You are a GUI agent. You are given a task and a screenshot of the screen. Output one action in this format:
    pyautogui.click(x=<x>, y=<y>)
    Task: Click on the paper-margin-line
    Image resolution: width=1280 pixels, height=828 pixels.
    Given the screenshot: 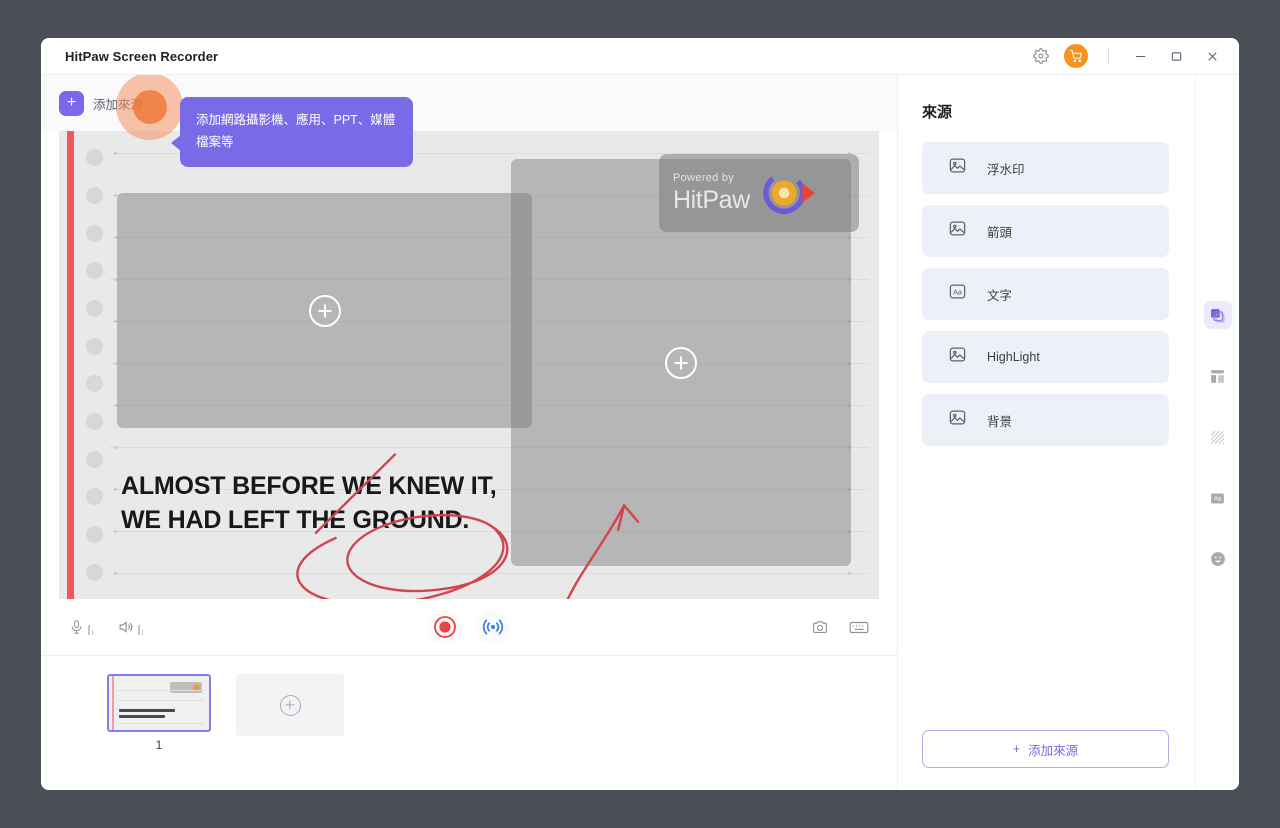 What is the action you would take?
    pyautogui.click(x=70, y=365)
    